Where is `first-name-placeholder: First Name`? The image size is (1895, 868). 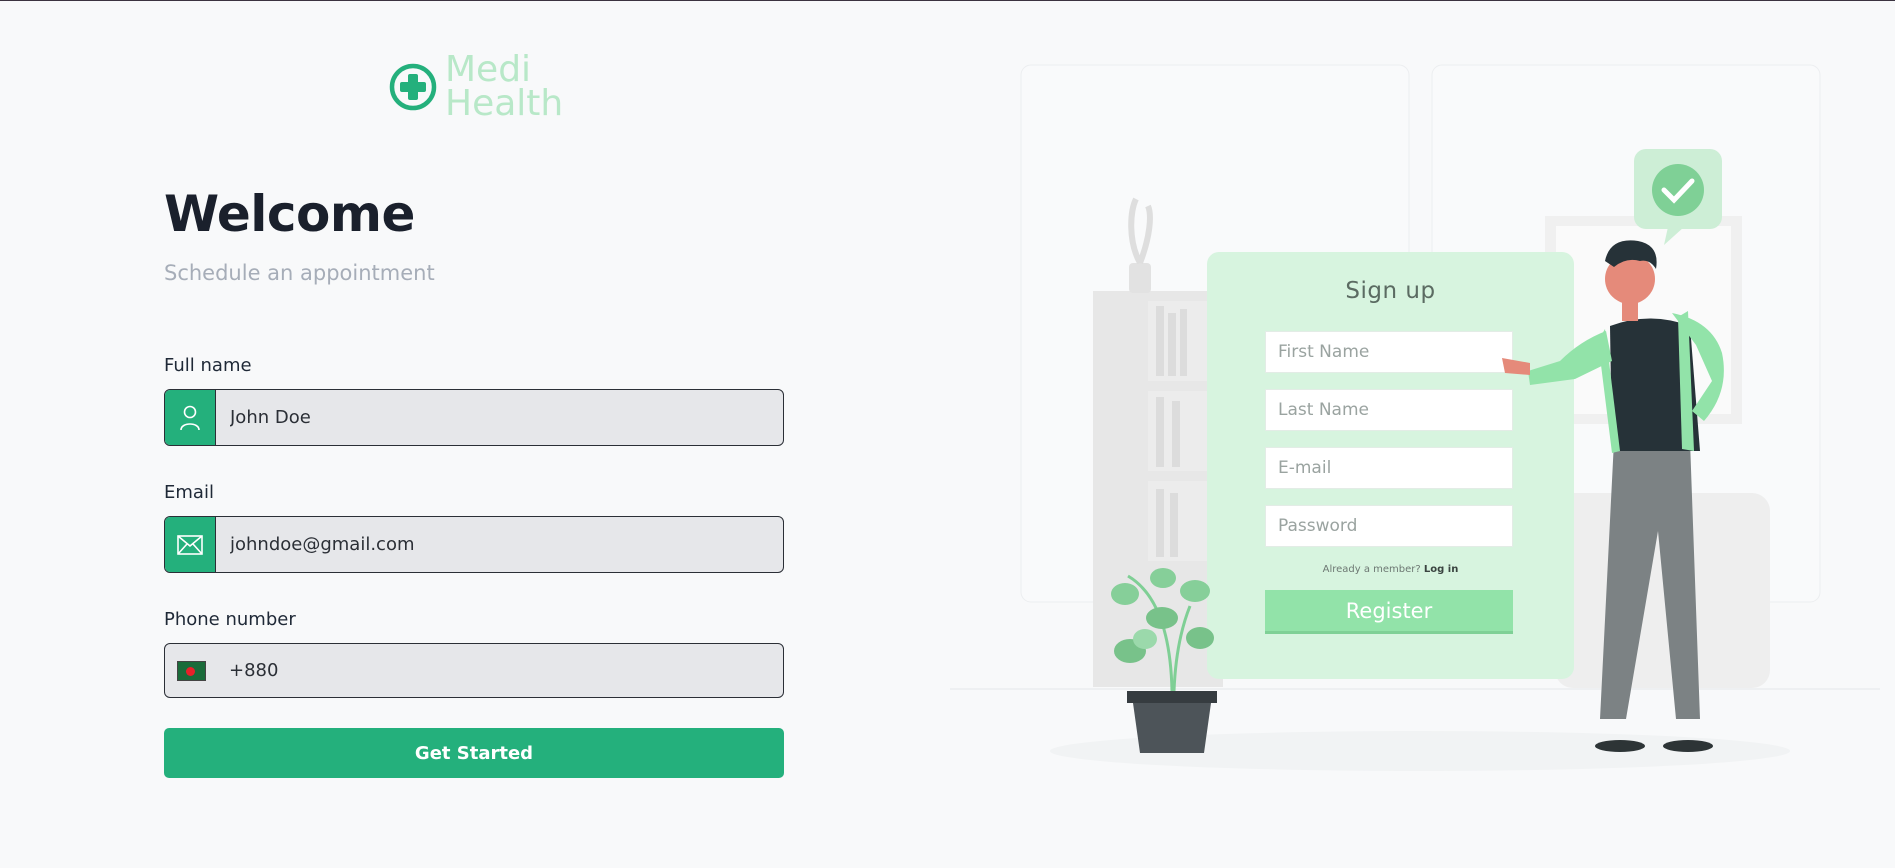
first-name-placeholder: First Name is located at coordinates (1389, 352).